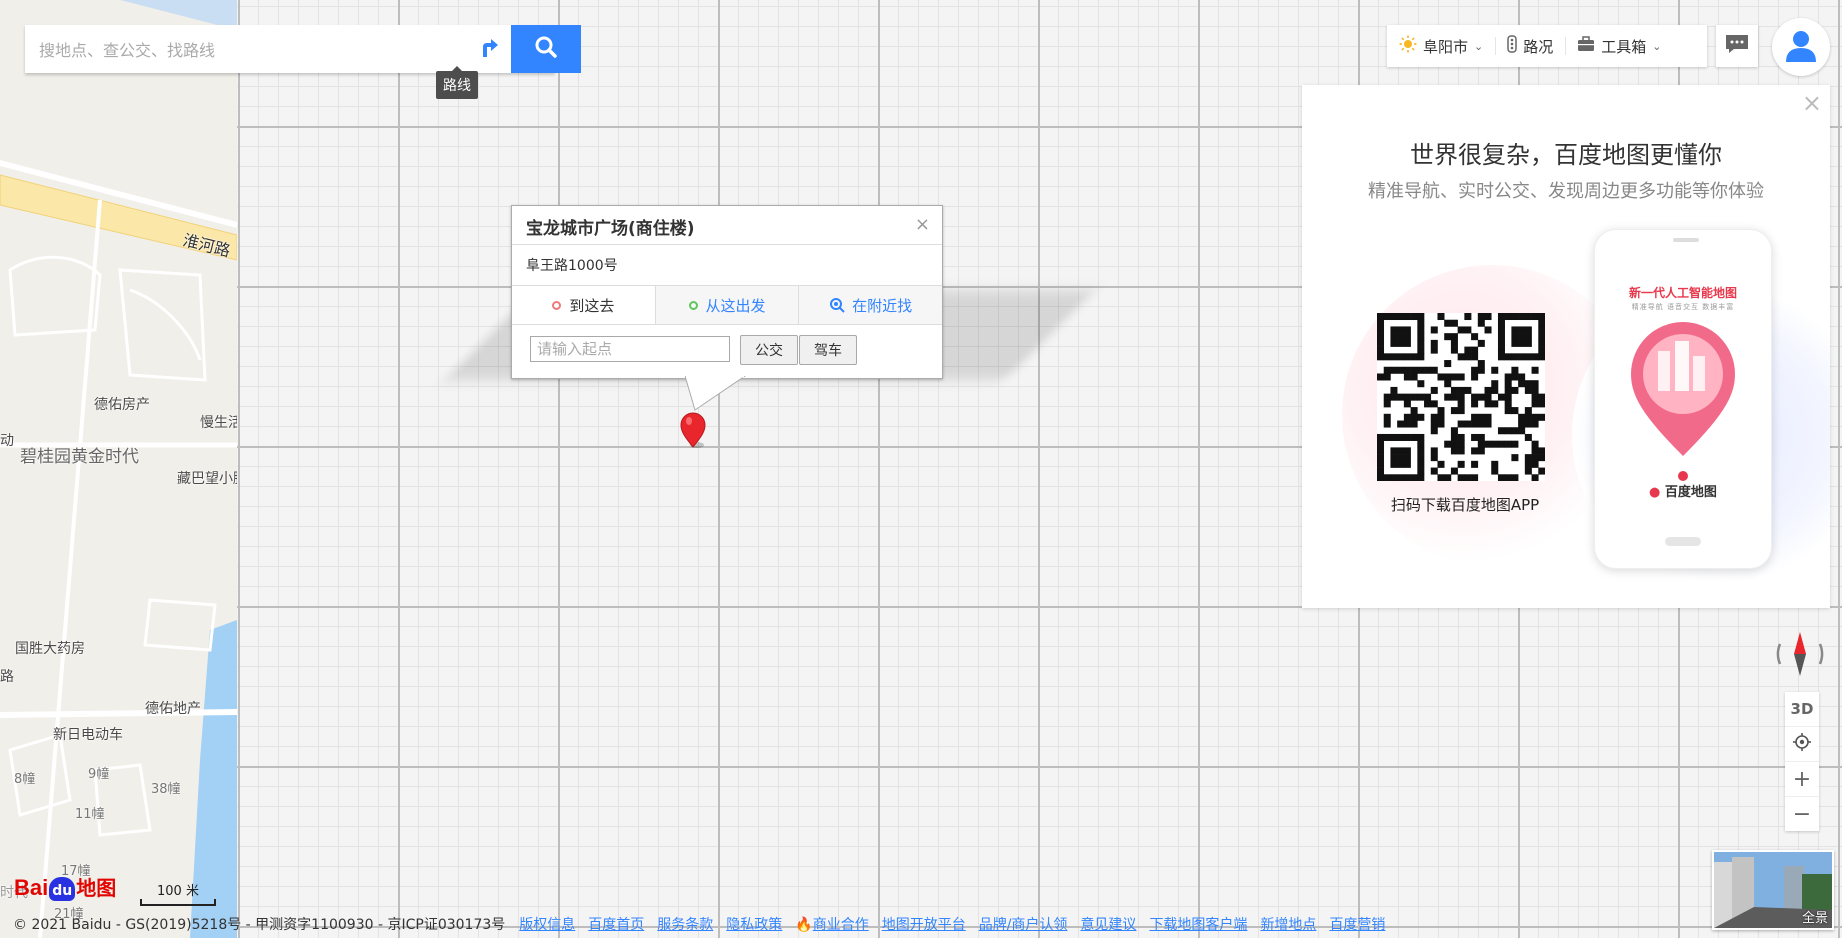 The width and height of the screenshot is (1842, 938). I want to click on footer-link-open-platform: 地图开放平台, so click(924, 924).